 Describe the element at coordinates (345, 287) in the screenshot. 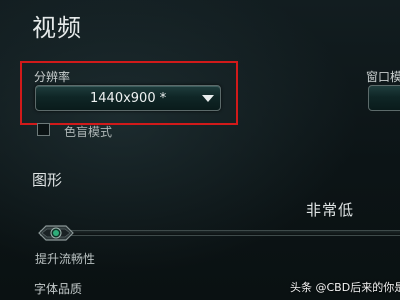

I see `watermark-text: 头条 @CBD后来的你是` at that location.